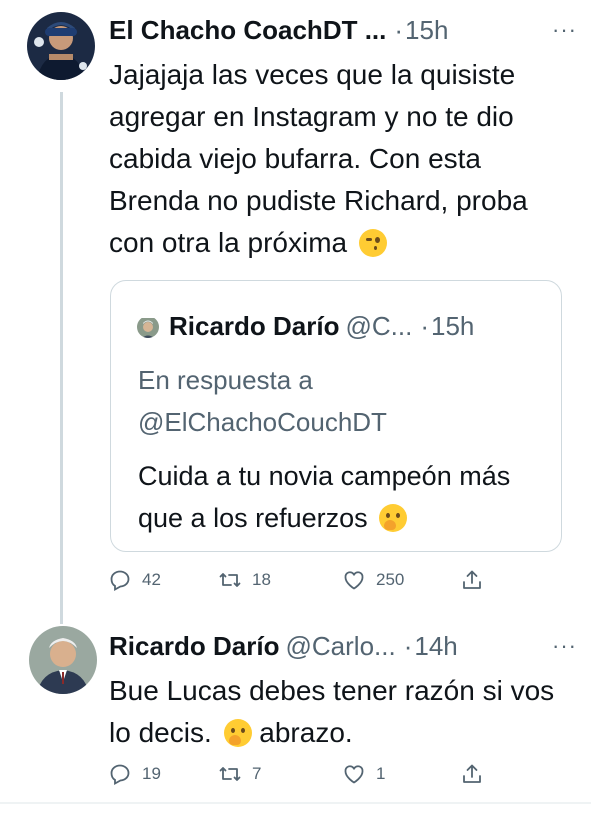 The image size is (591, 825). What do you see at coordinates (373, 580) in the screenshot?
I see `like-button: 250` at bounding box center [373, 580].